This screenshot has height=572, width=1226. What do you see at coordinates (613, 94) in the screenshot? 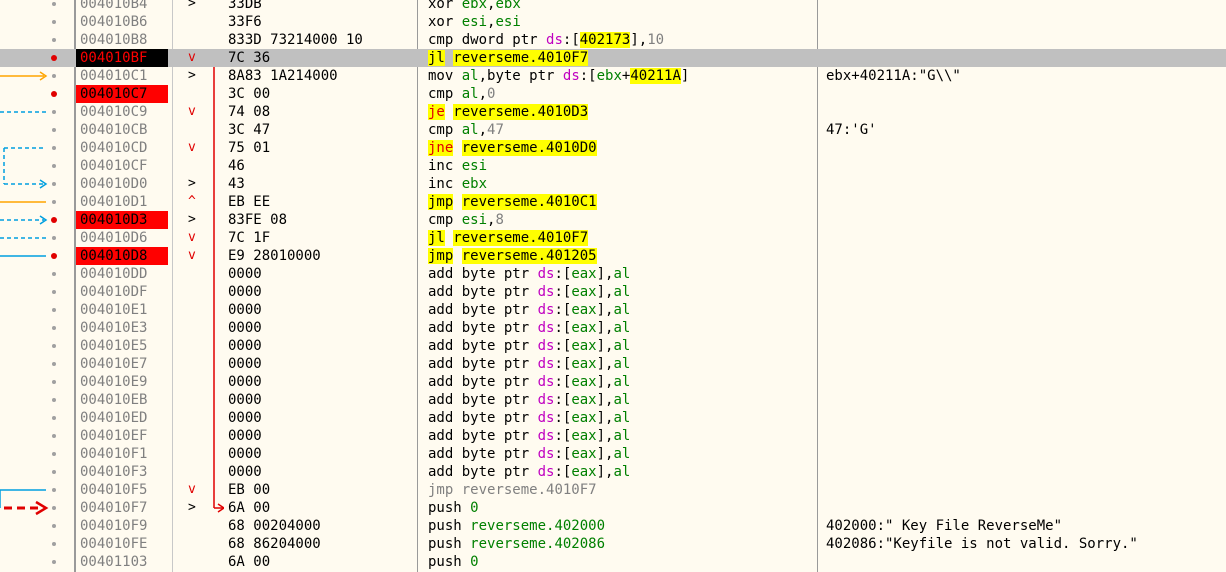
I see `table-row: 004010C7 3C 00 cmp al,0` at bounding box center [613, 94].